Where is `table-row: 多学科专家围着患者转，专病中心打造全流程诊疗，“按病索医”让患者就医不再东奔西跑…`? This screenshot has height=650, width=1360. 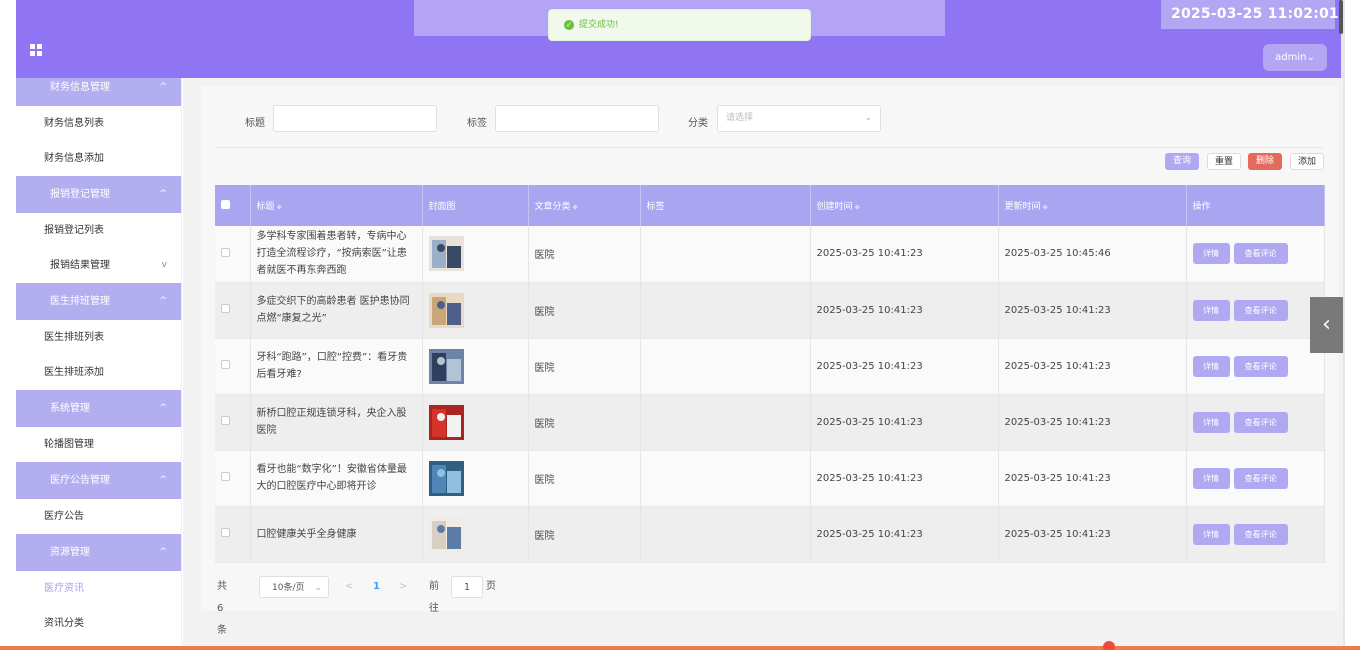 table-row: 多学科专家围着患者转，专病中心打造全流程诊疗，“按病索医”让患者就医不再东奔西跑… is located at coordinates (770, 254).